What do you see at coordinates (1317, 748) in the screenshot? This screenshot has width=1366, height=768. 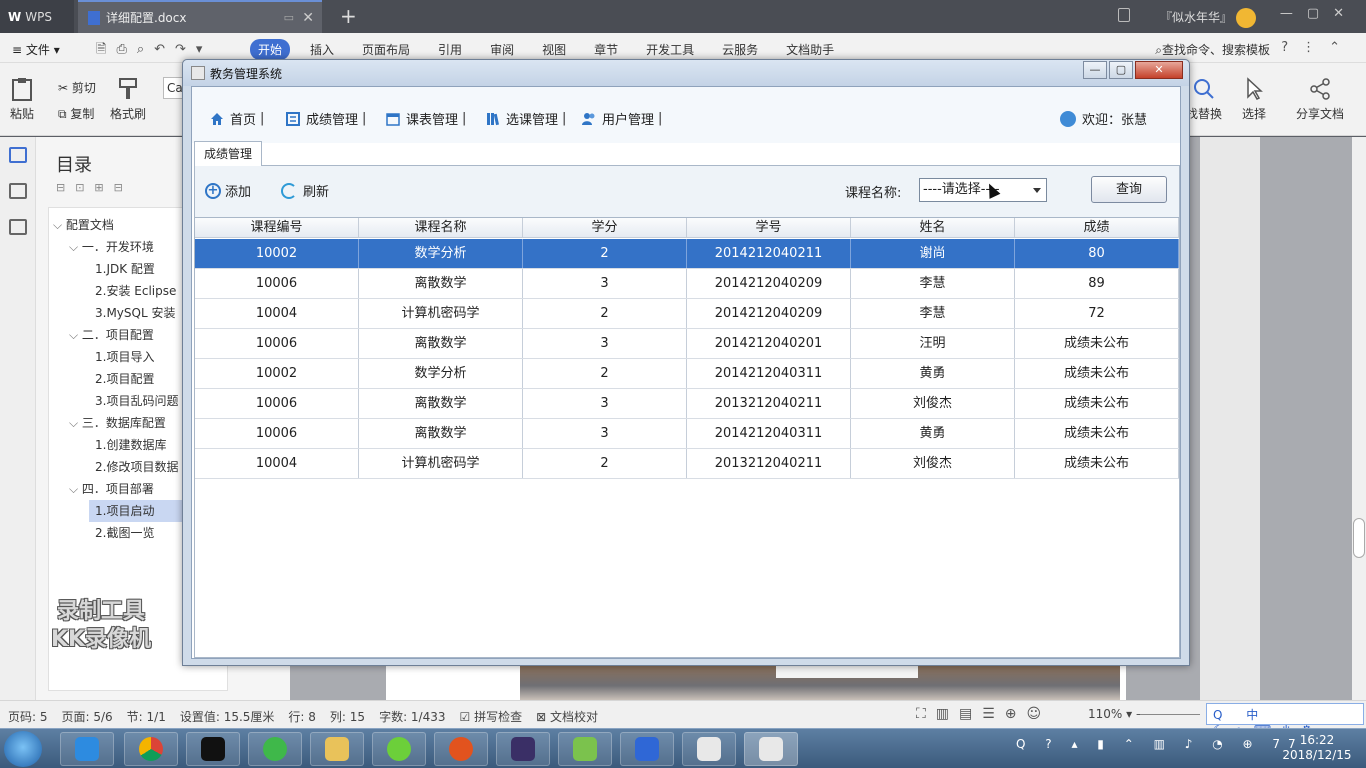 I see `clock: 16:22 2018/12/15` at bounding box center [1317, 748].